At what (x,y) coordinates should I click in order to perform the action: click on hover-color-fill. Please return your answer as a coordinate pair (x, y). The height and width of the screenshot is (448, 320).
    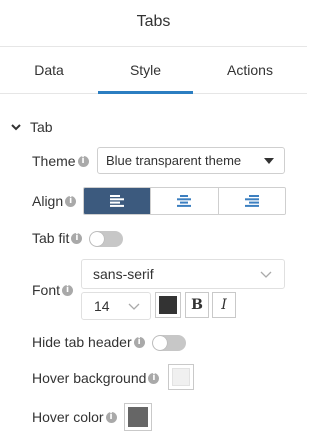
    Looking at the image, I should click on (138, 417).